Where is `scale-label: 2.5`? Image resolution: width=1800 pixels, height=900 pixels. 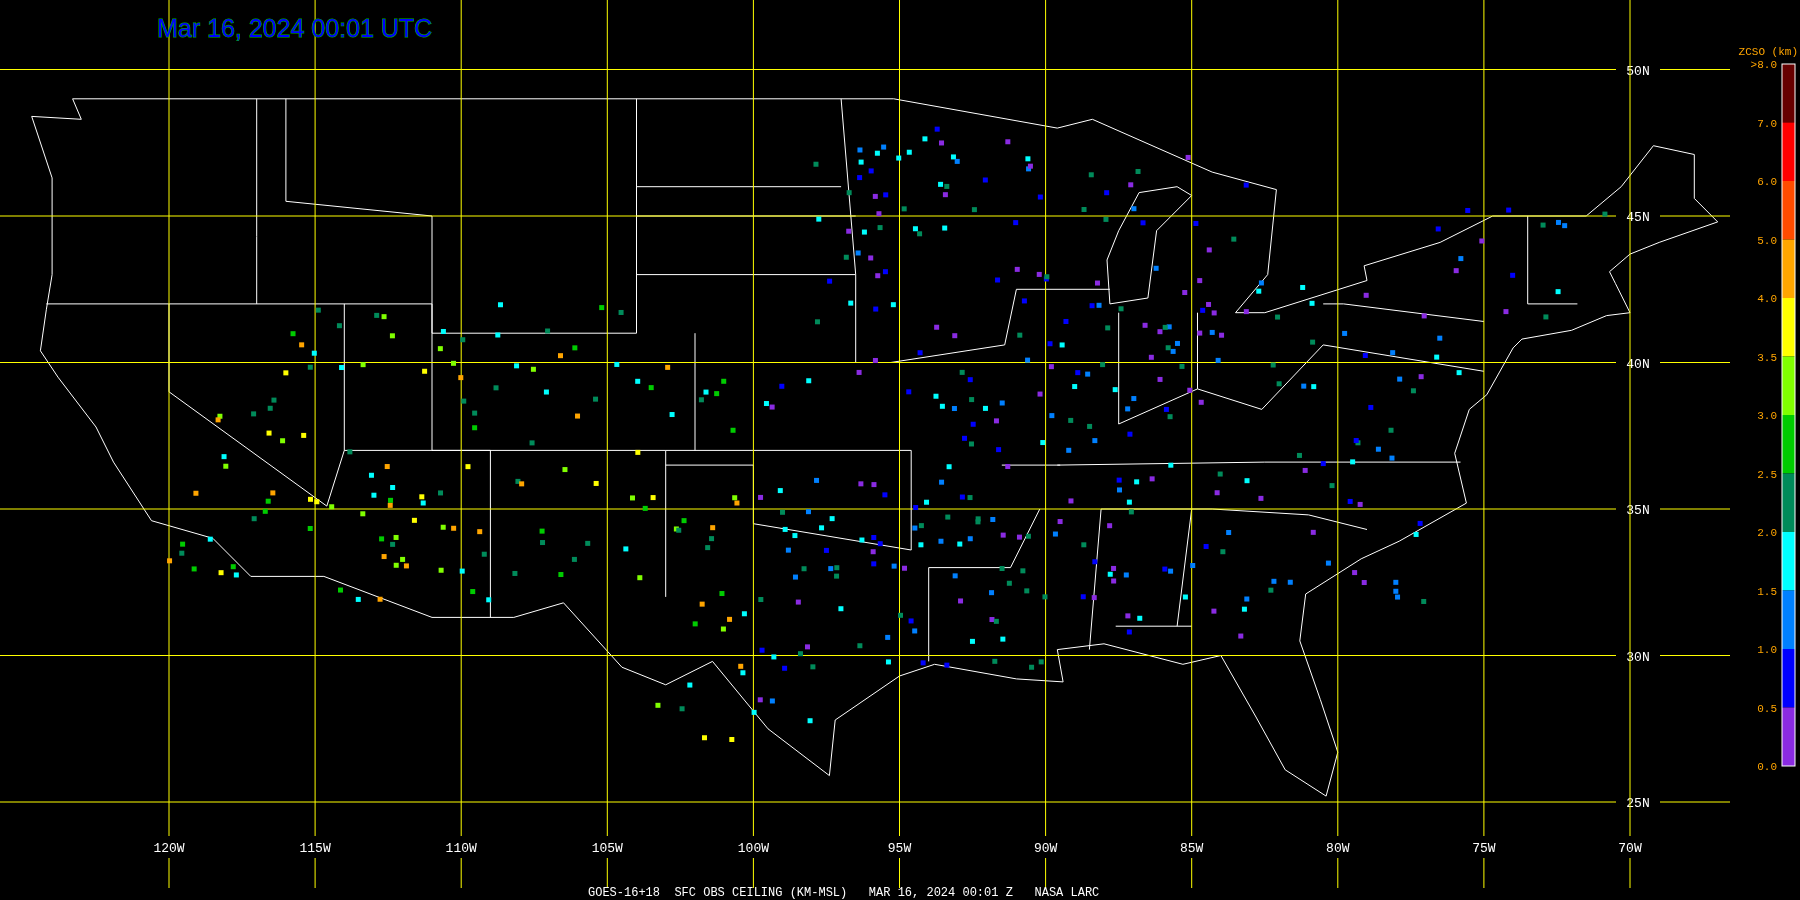 scale-label: 2.5 is located at coordinates (1767, 474).